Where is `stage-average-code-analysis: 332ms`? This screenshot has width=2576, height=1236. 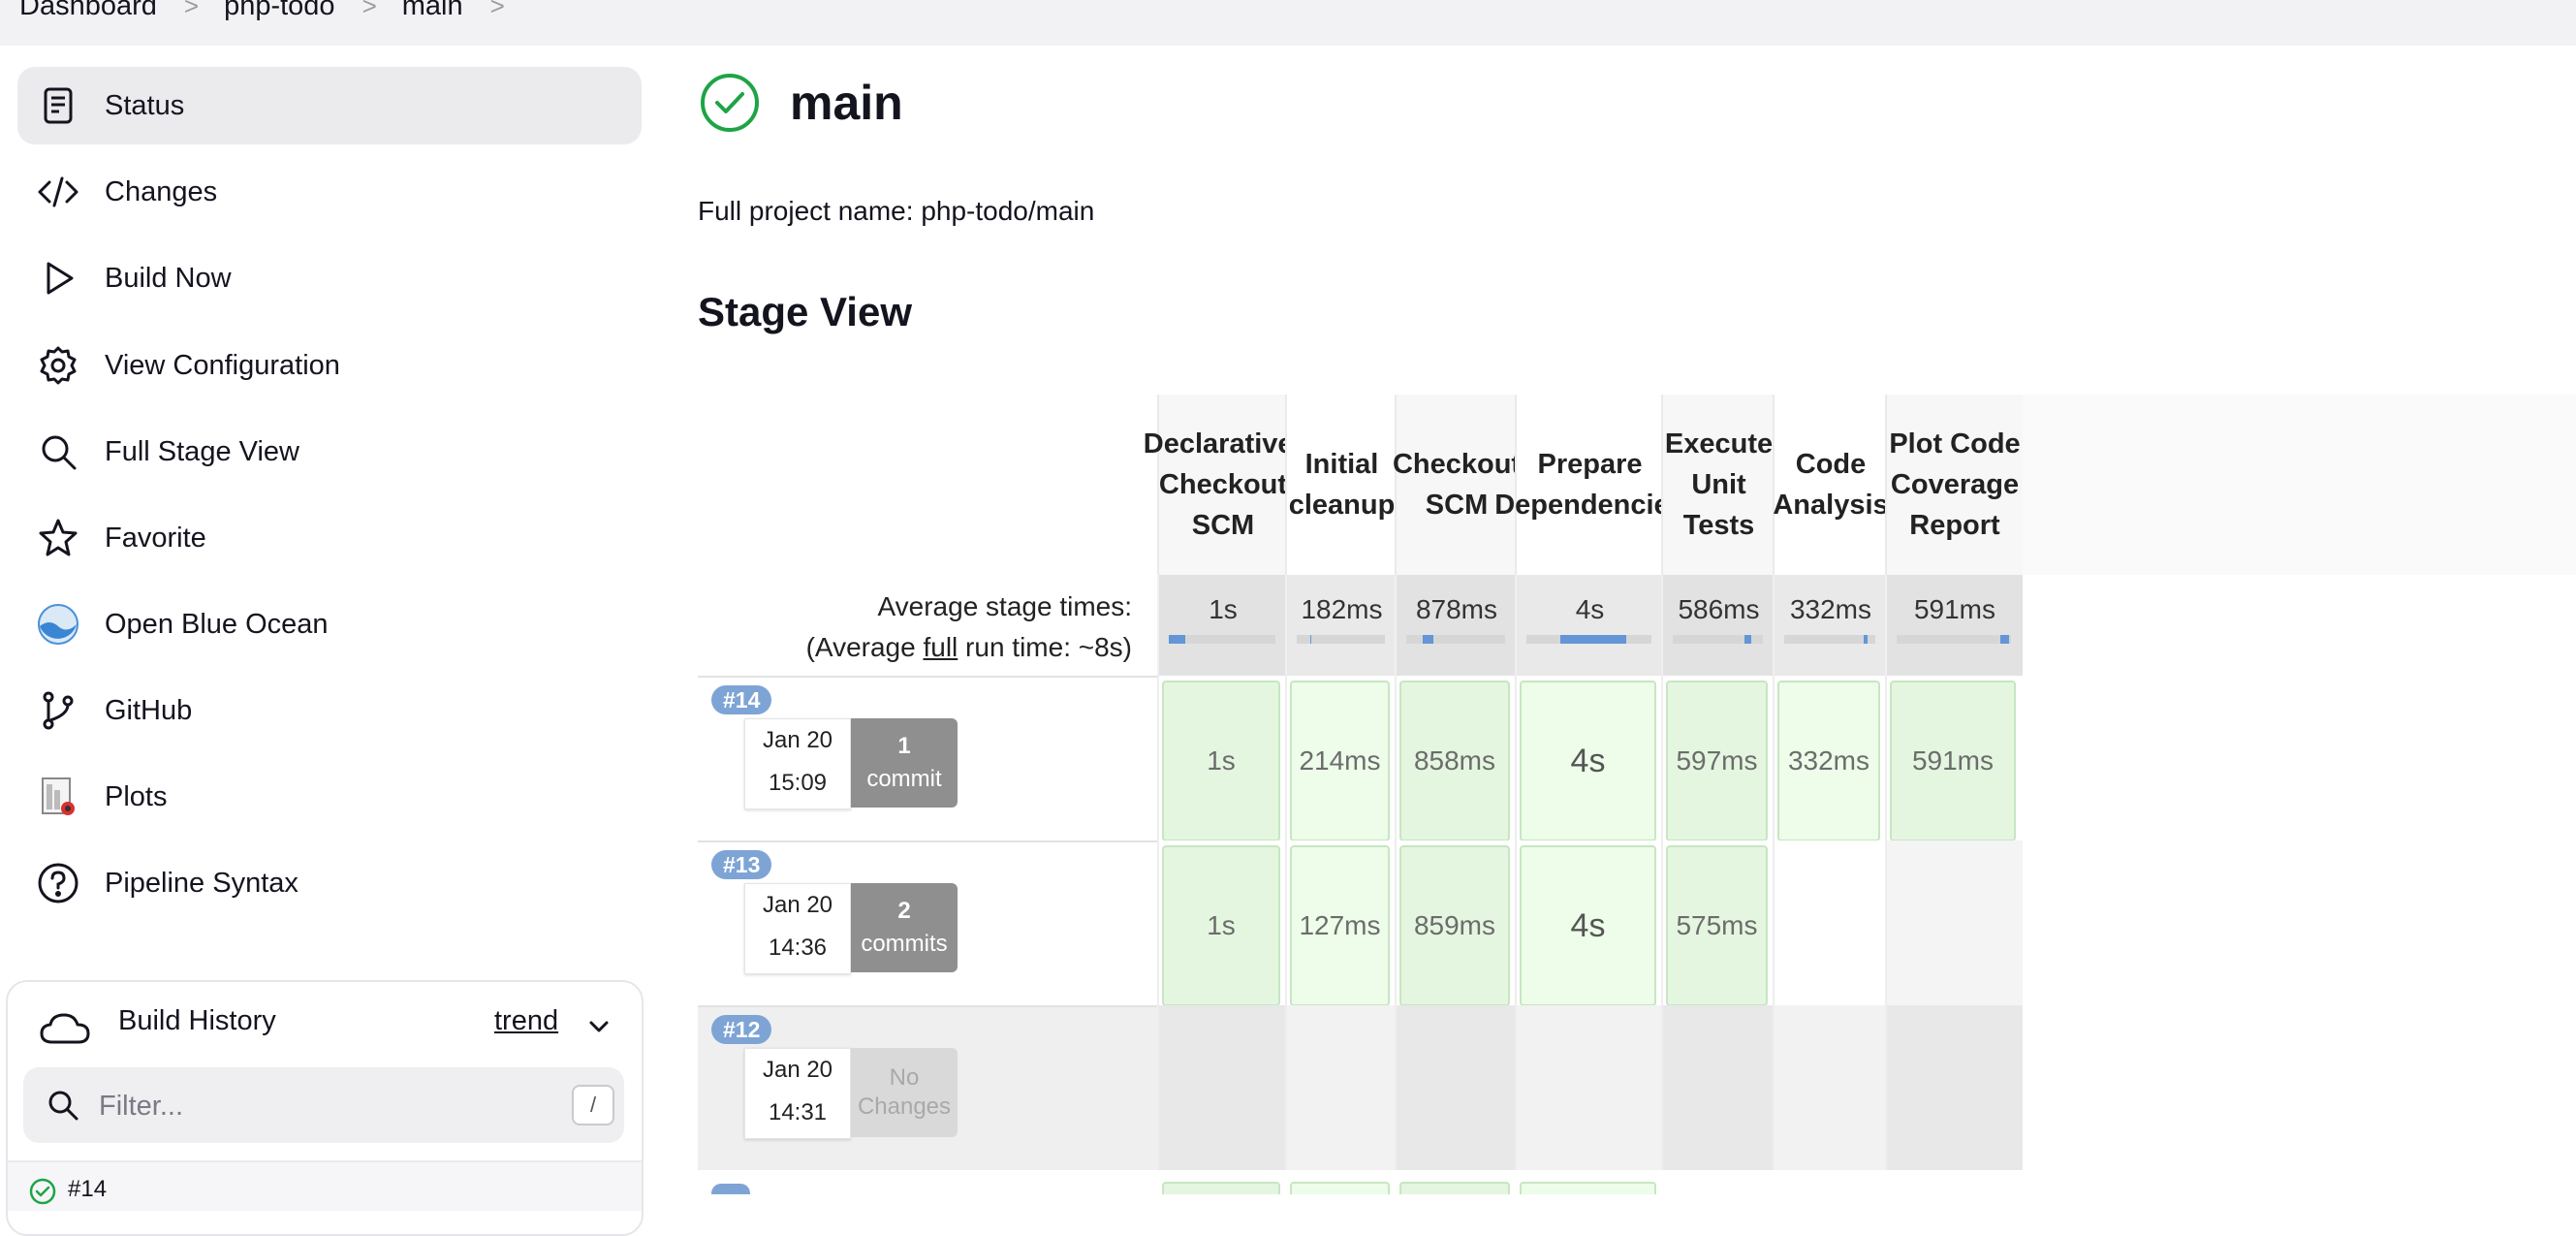 stage-average-code-analysis: 332ms is located at coordinates (1830, 625).